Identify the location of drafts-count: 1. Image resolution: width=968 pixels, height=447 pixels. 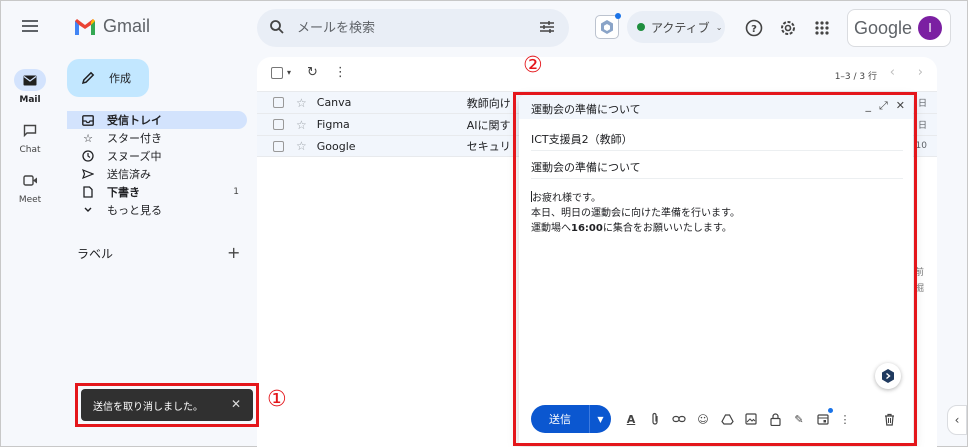
(236, 192).